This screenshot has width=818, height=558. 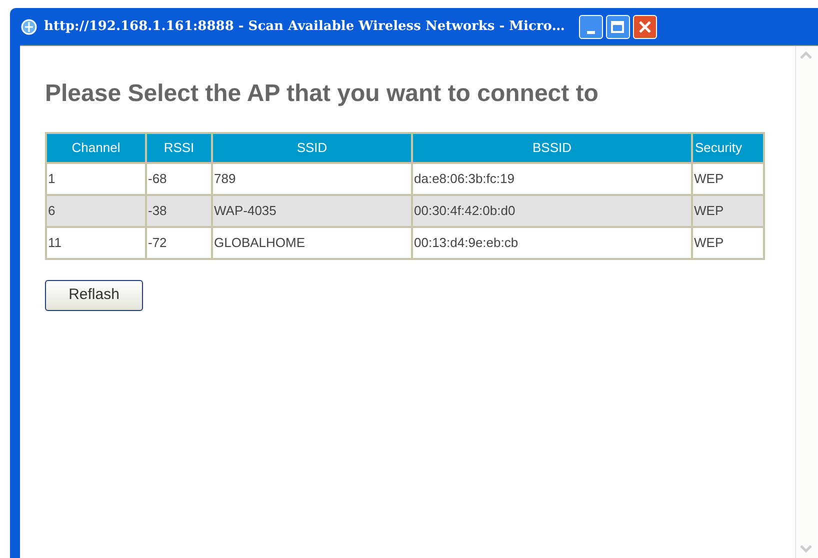 What do you see at coordinates (618, 26) in the screenshot?
I see `maximize-button` at bounding box center [618, 26].